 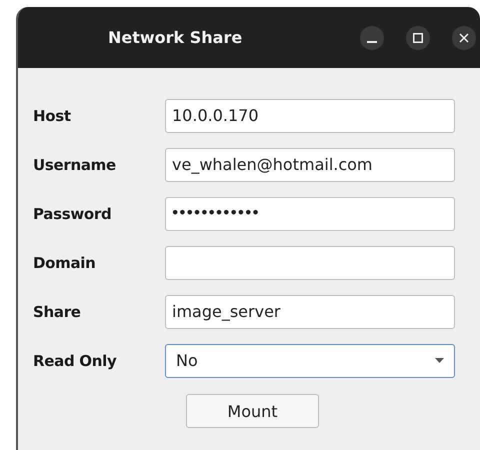 I want to click on field-label: Username, so click(x=75, y=165).